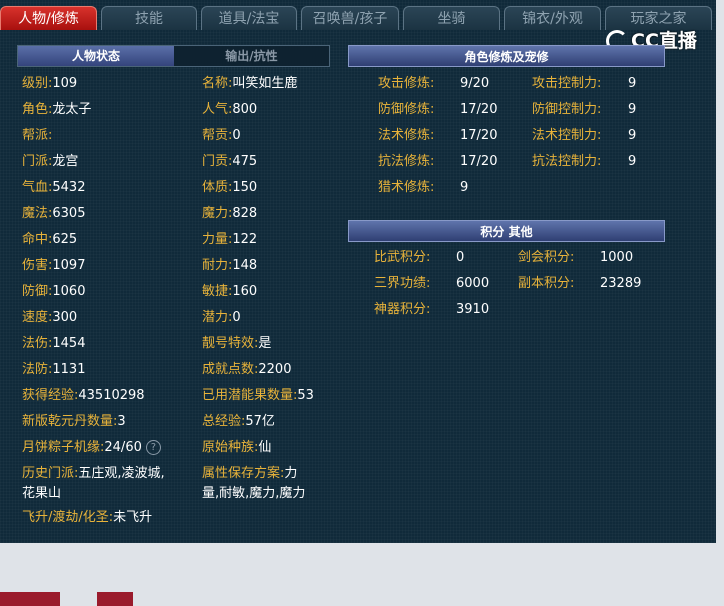 The image size is (724, 606). Describe the element at coordinates (65, 161) in the screenshot. I see `stat-value: 龙宫` at that location.